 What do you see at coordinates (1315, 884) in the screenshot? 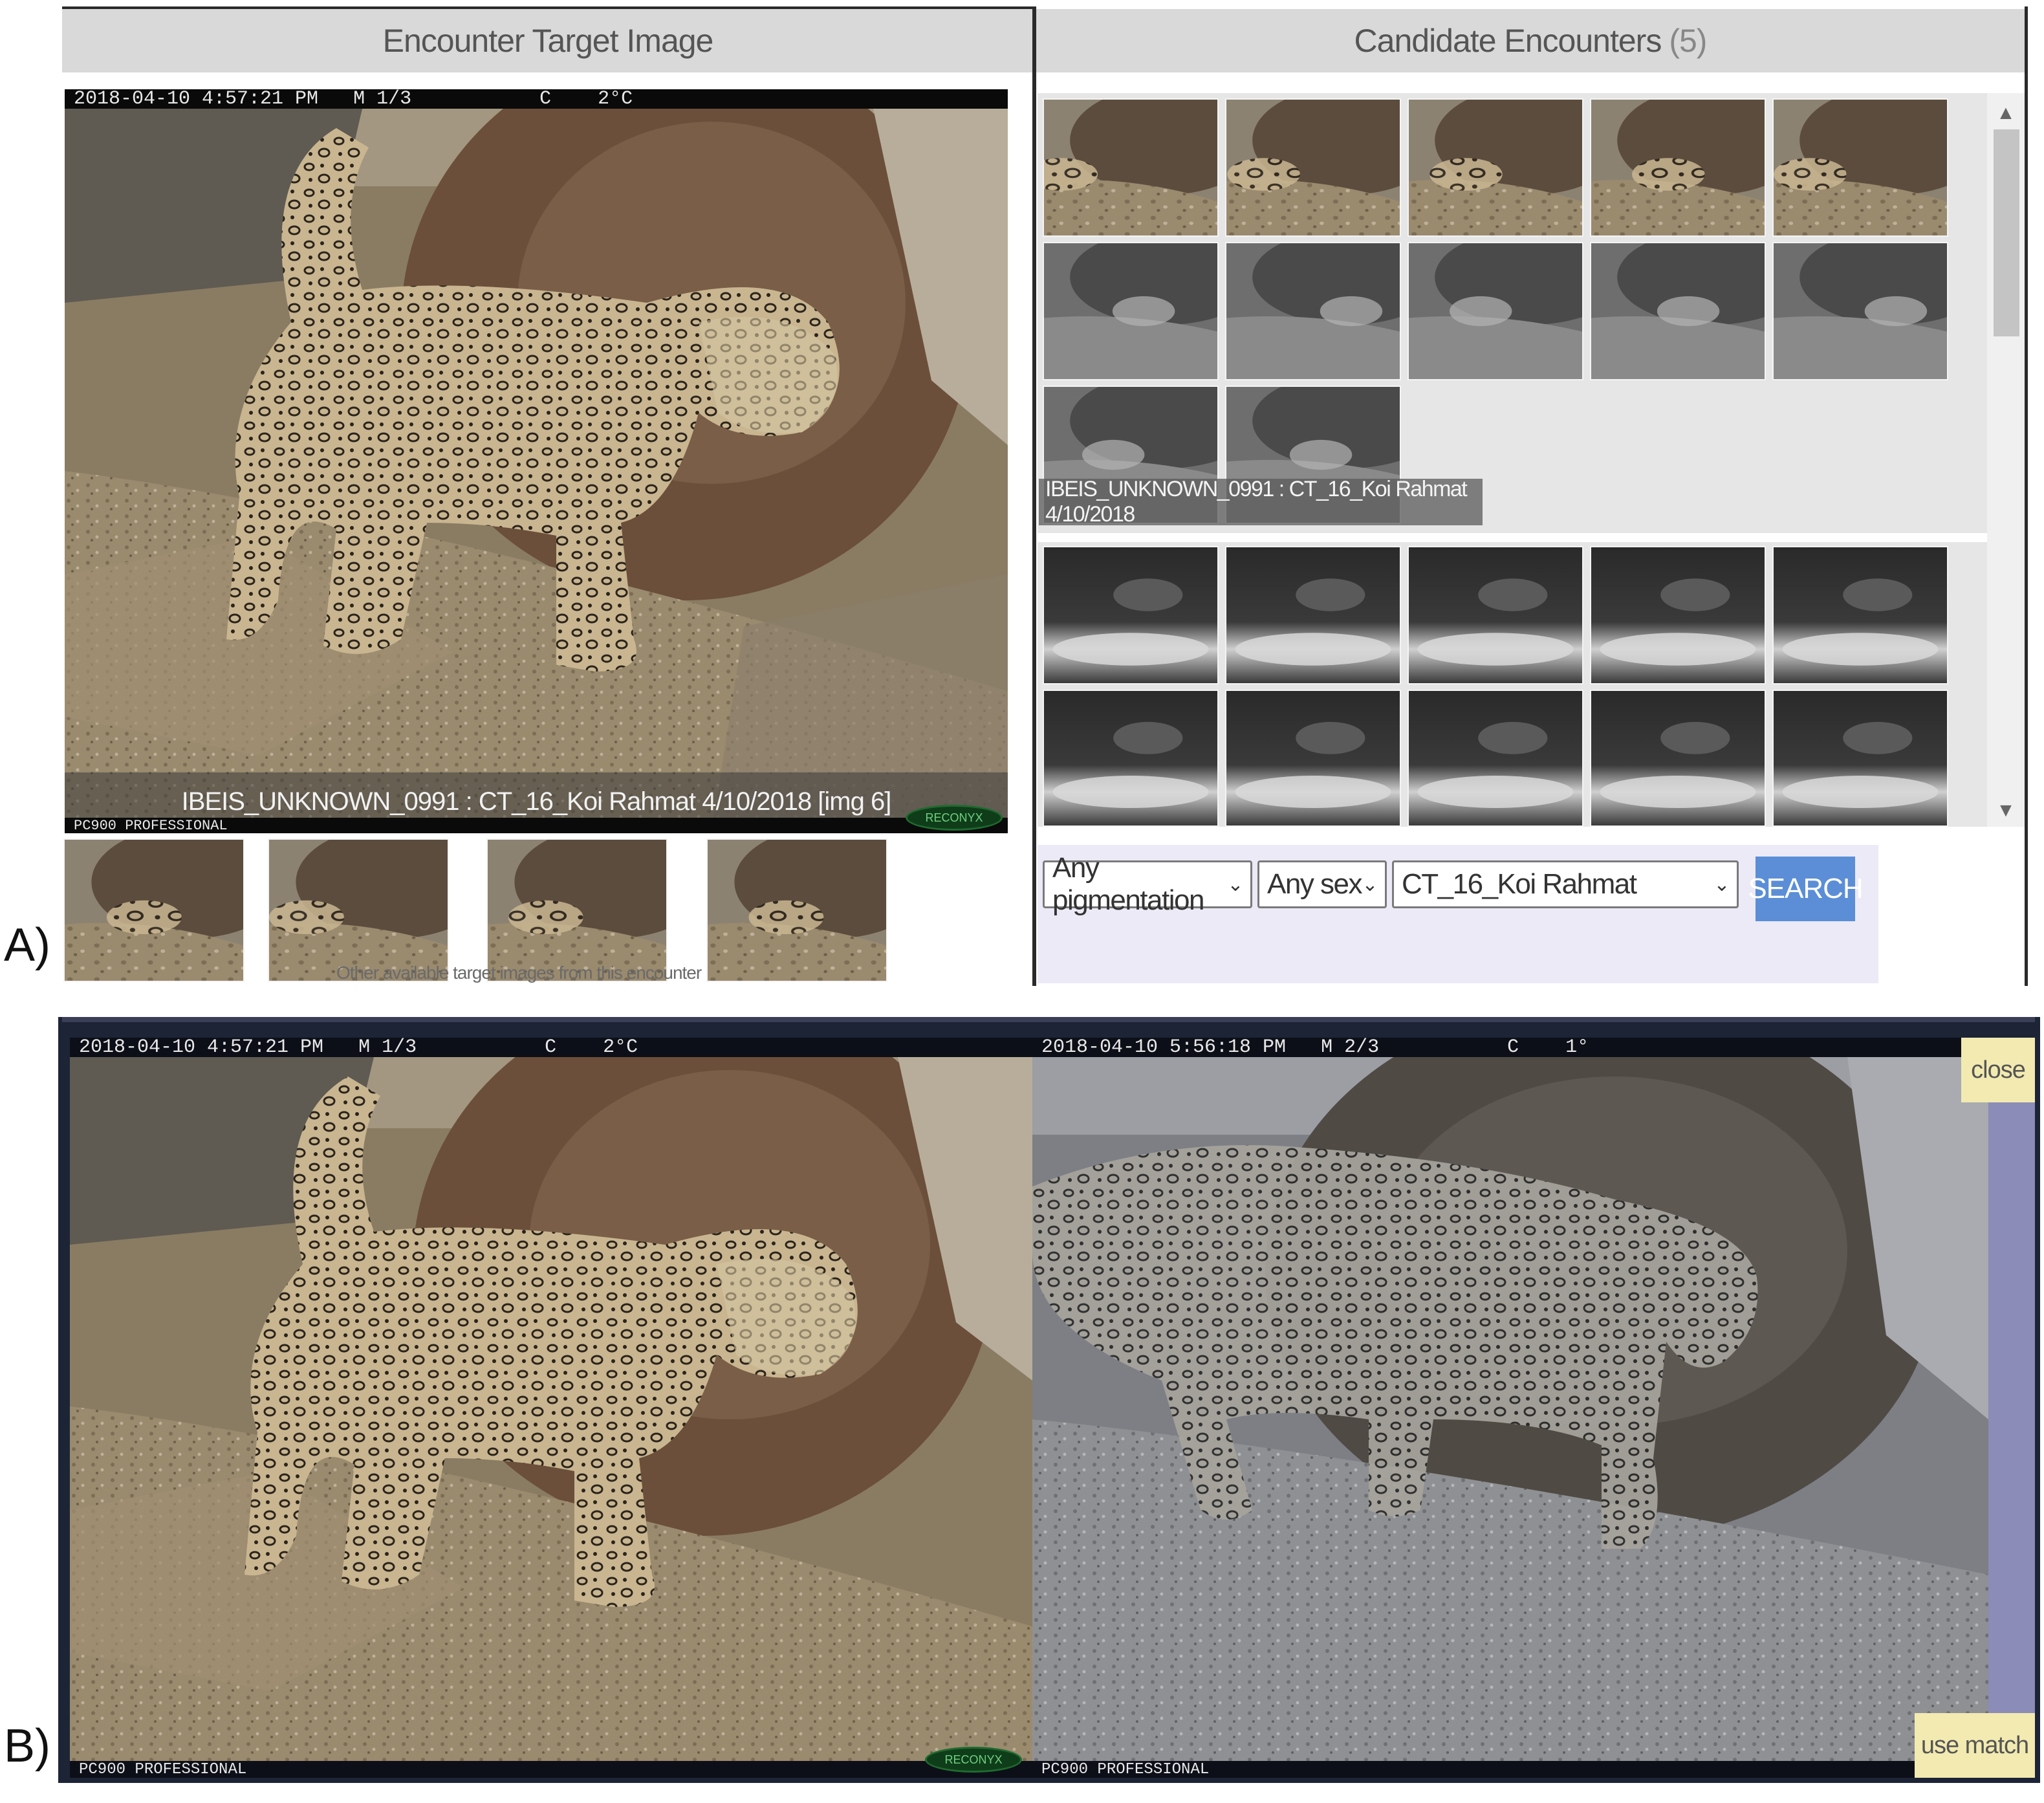
I see `sex-value: Any sex` at bounding box center [1315, 884].